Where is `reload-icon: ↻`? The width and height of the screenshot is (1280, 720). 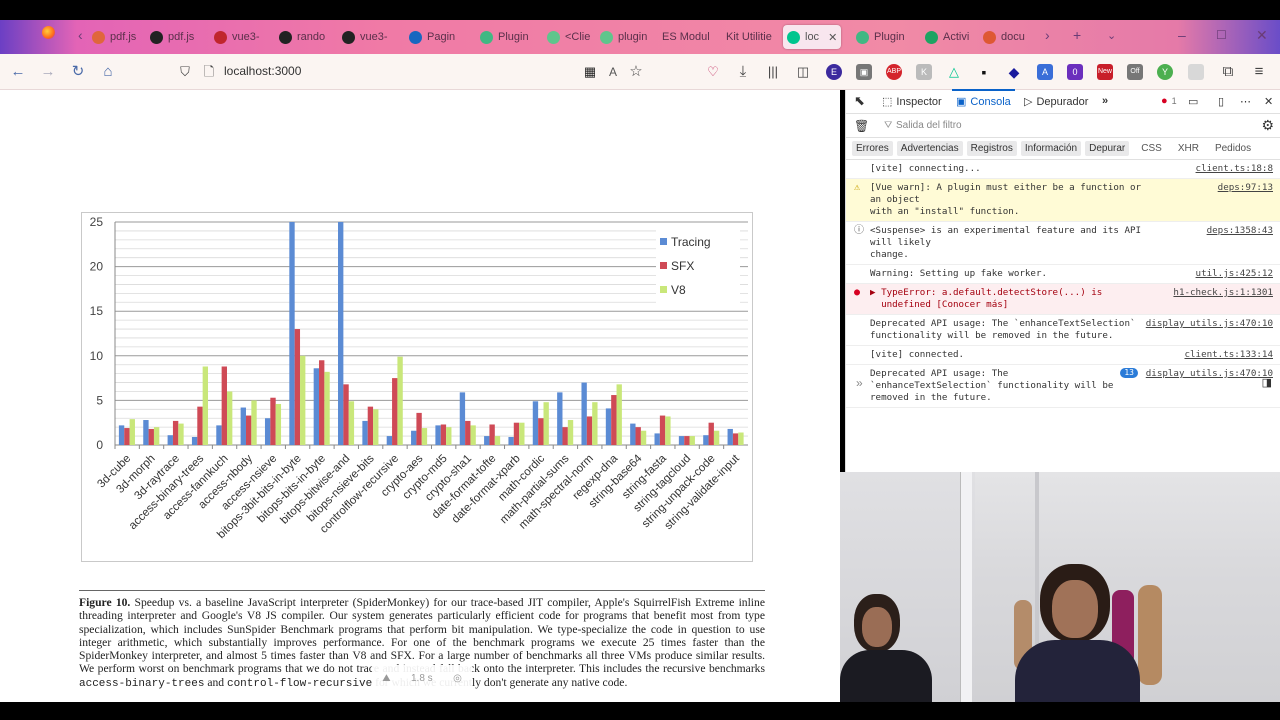 reload-icon: ↻ is located at coordinates (78, 72).